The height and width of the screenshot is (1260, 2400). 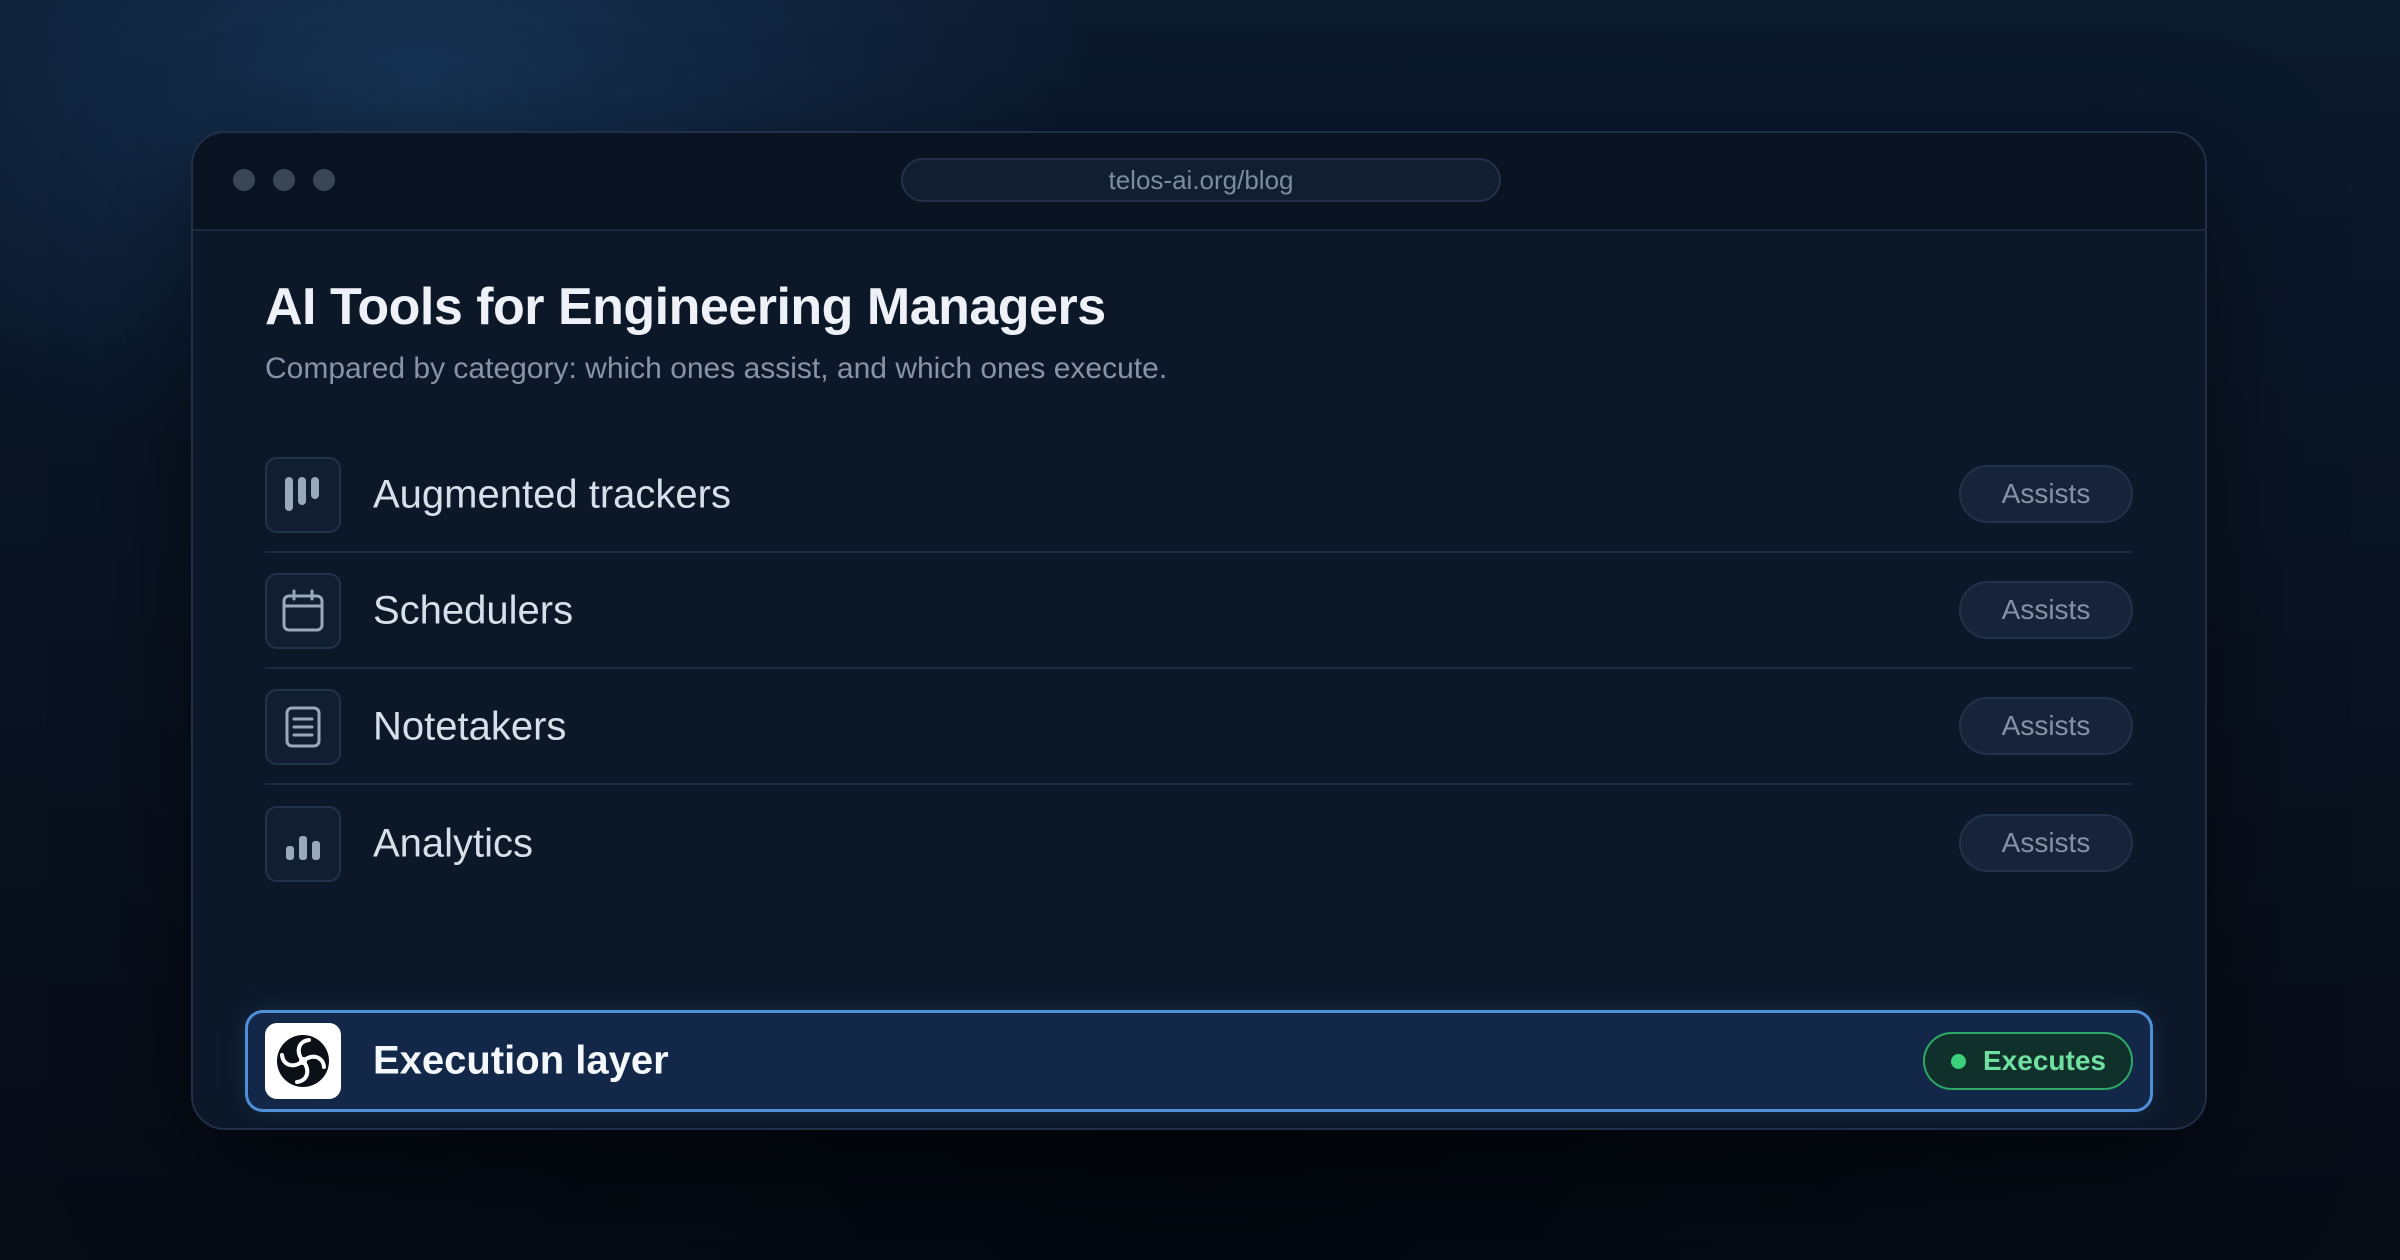 I want to click on address-bar: telos-ai.org/blog, so click(x=1201, y=180).